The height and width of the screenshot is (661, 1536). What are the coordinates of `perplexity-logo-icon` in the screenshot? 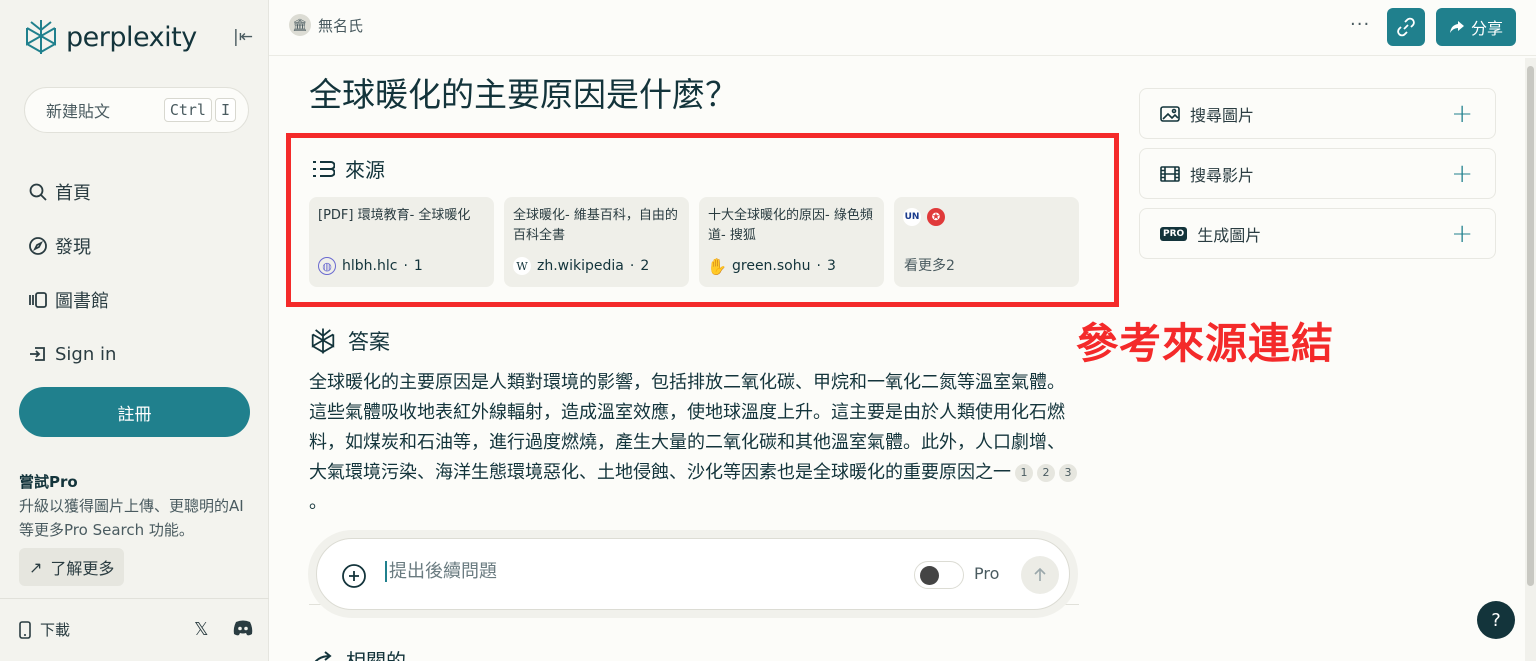 It's located at (41, 37).